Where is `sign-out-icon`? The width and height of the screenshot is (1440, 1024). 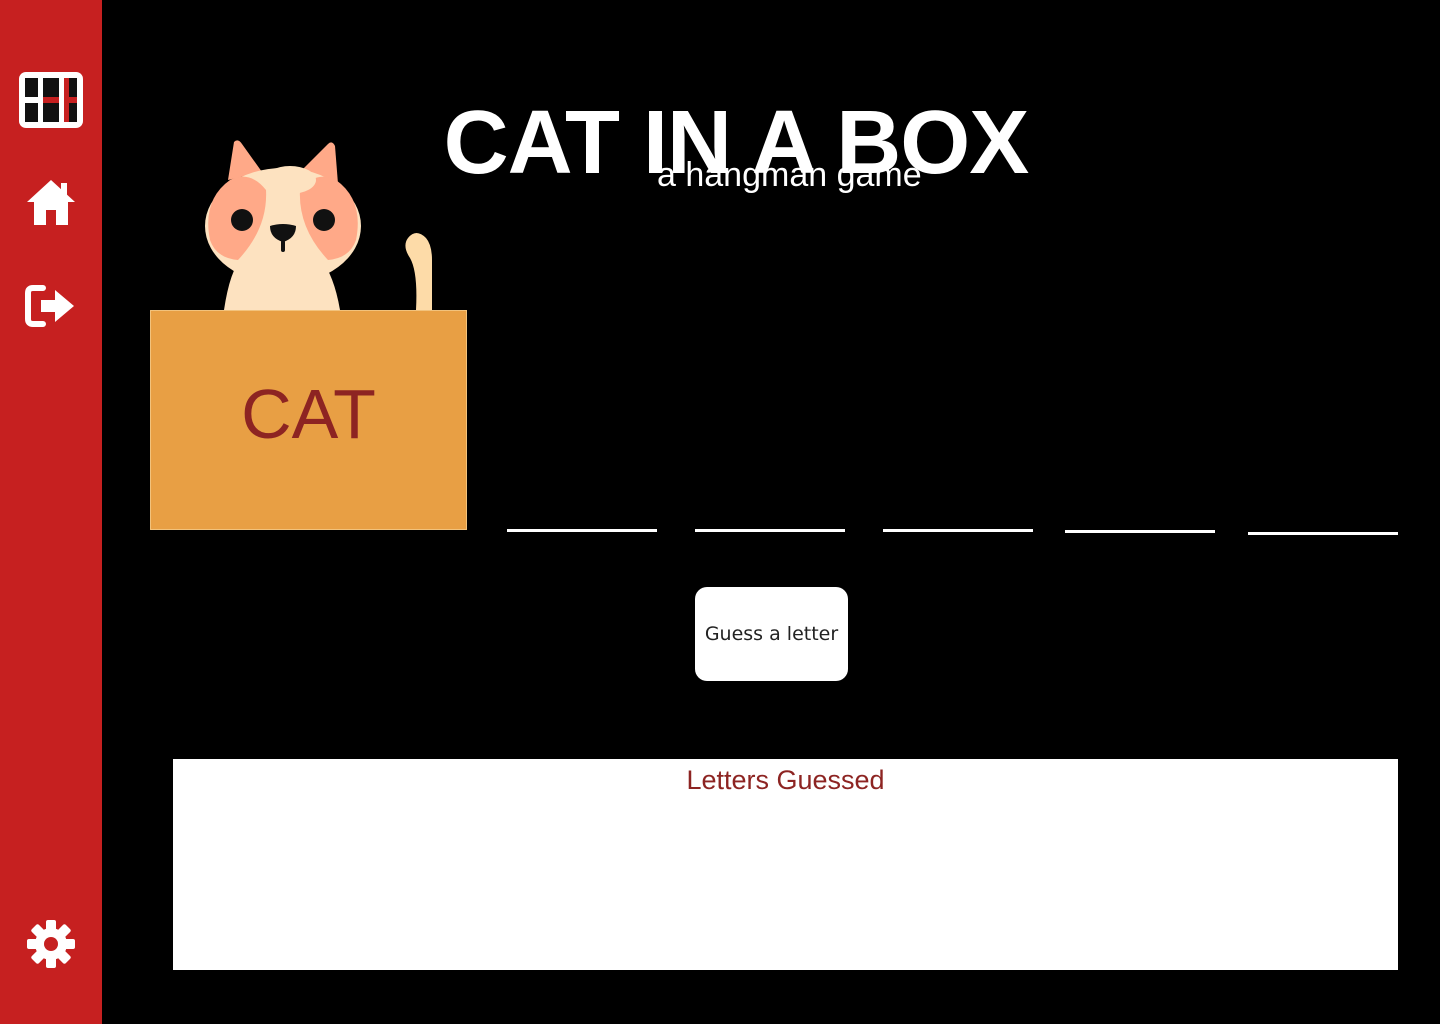
sign-out-icon is located at coordinates (51, 306).